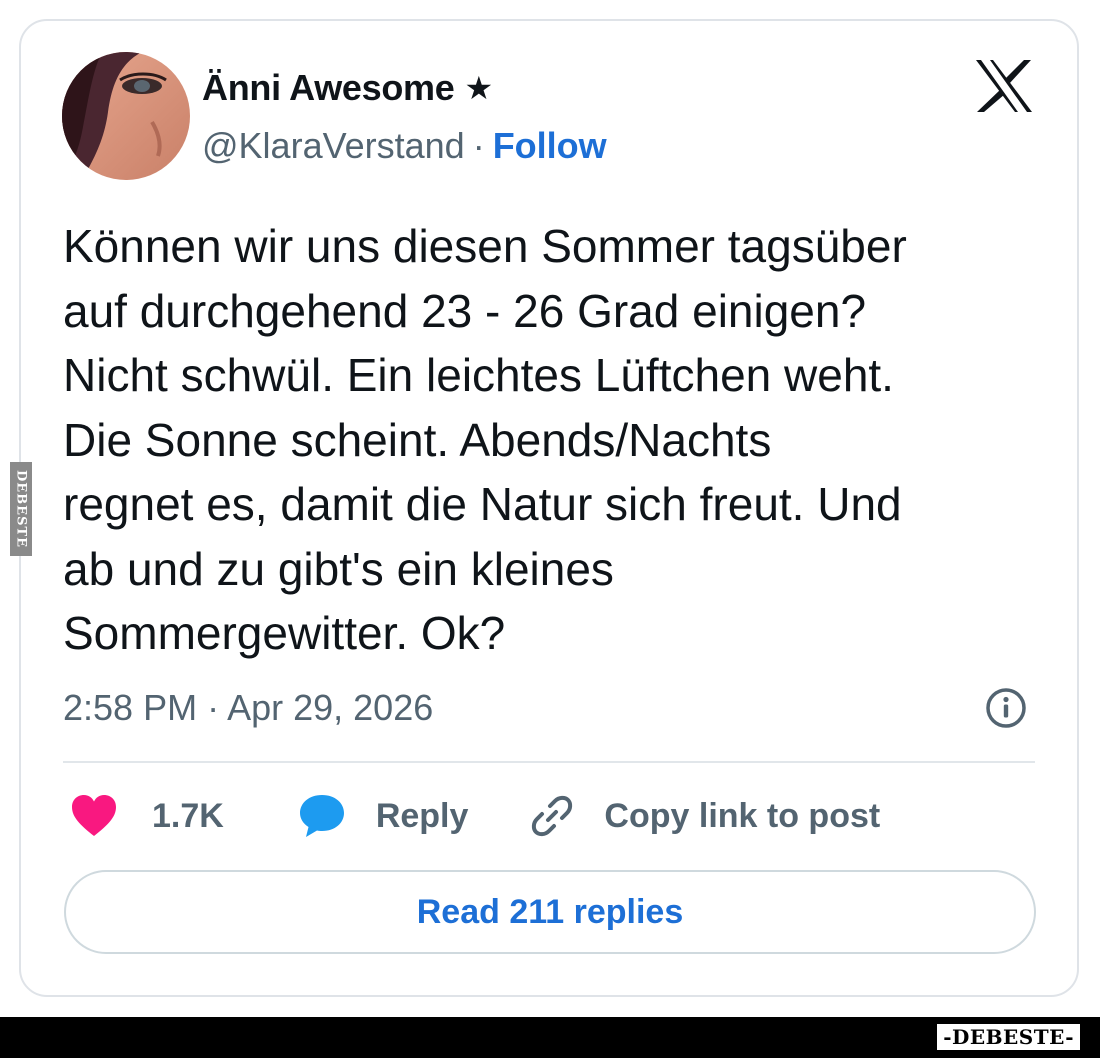  Describe the element at coordinates (1004, 86) in the screenshot. I see `x-logo-icon` at that location.